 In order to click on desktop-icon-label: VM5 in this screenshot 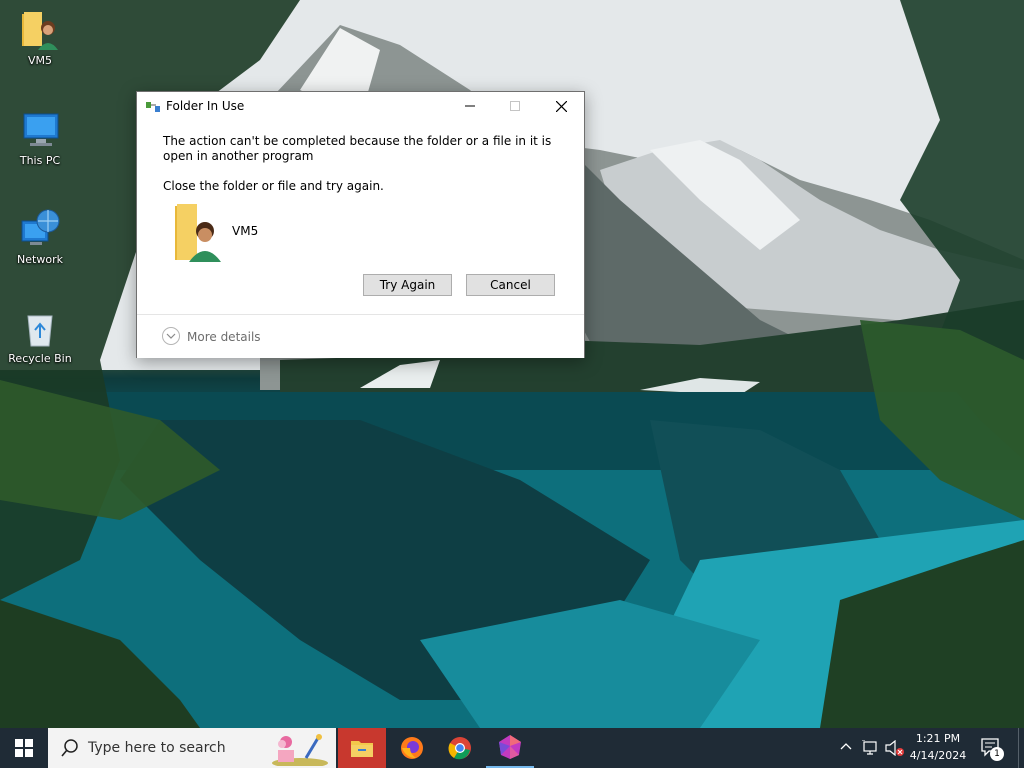, I will do `click(39, 60)`.